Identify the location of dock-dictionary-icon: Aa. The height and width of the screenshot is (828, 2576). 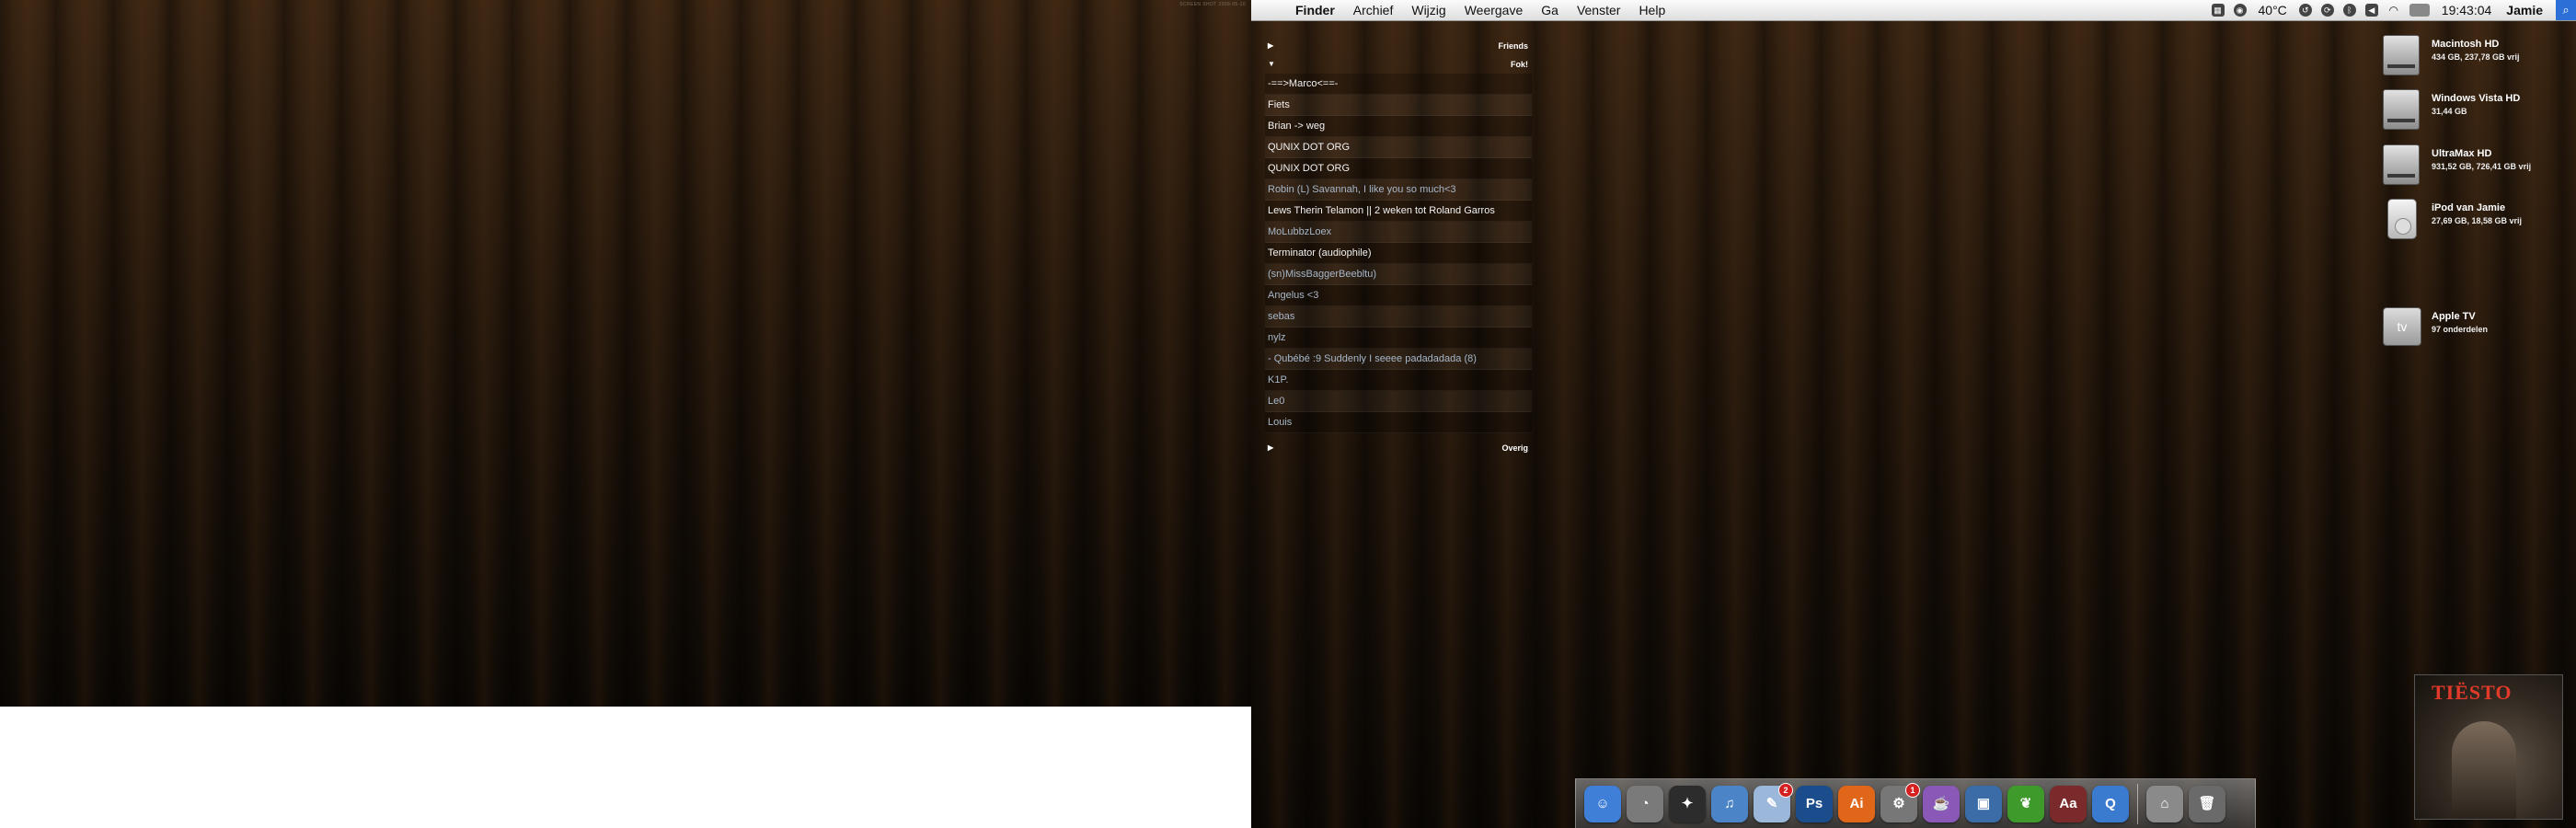
(2068, 803).